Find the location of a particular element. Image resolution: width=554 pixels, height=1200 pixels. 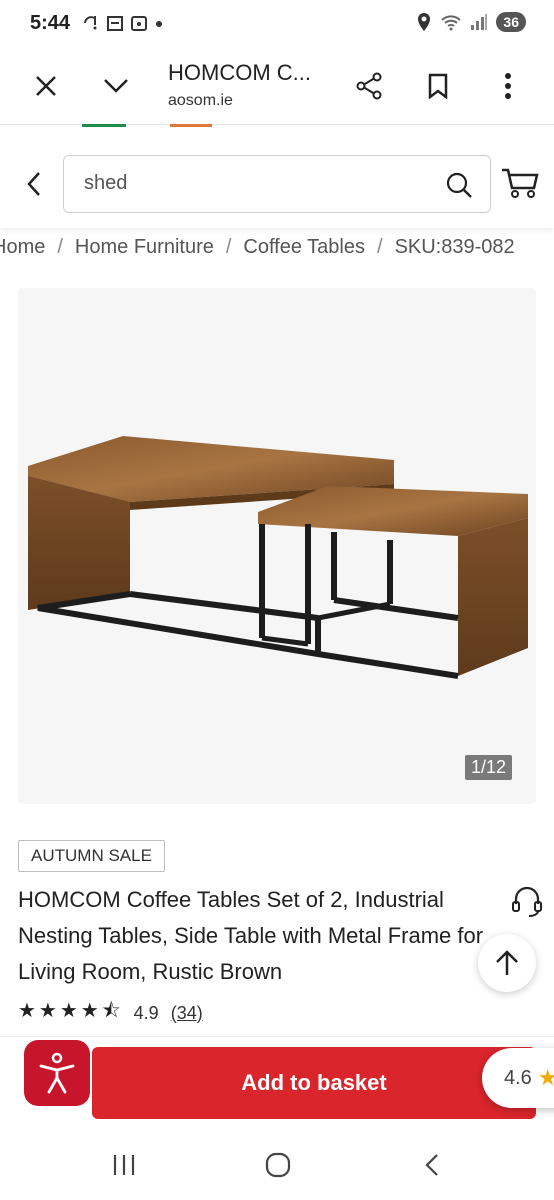

cart-button is located at coordinates (522, 186).